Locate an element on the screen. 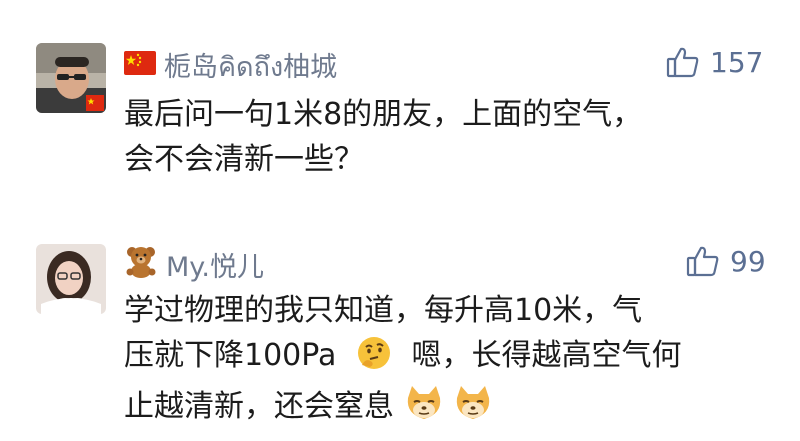  comment-fragment: 止越清新，还会窒息 is located at coordinates (259, 406).